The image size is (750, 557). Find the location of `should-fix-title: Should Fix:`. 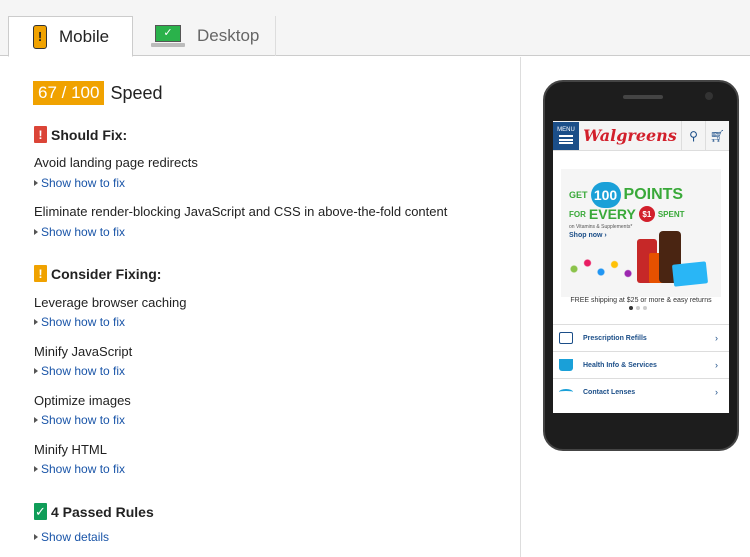

should-fix-title: Should Fix: is located at coordinates (89, 134).